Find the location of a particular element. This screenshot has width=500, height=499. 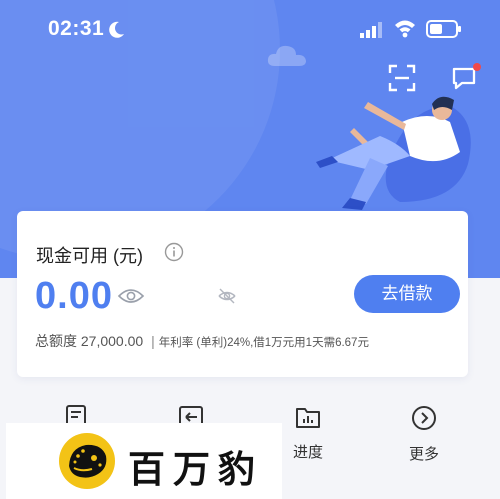

eye-closed-icon is located at coordinates (227, 296).